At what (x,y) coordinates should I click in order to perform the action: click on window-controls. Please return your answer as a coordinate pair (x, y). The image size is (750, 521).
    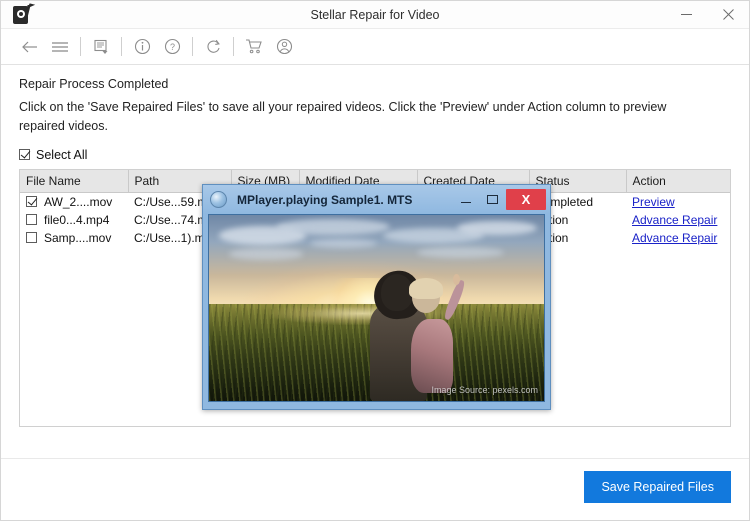
    Looking at the image, I should click on (707, 14).